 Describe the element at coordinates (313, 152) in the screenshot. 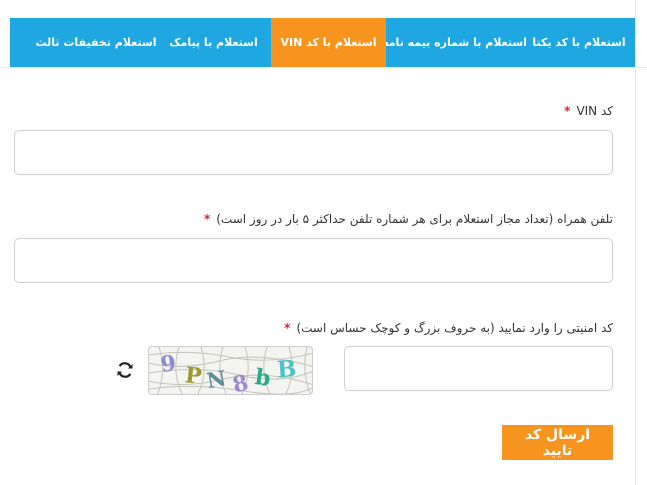

I see `vin-input` at that location.